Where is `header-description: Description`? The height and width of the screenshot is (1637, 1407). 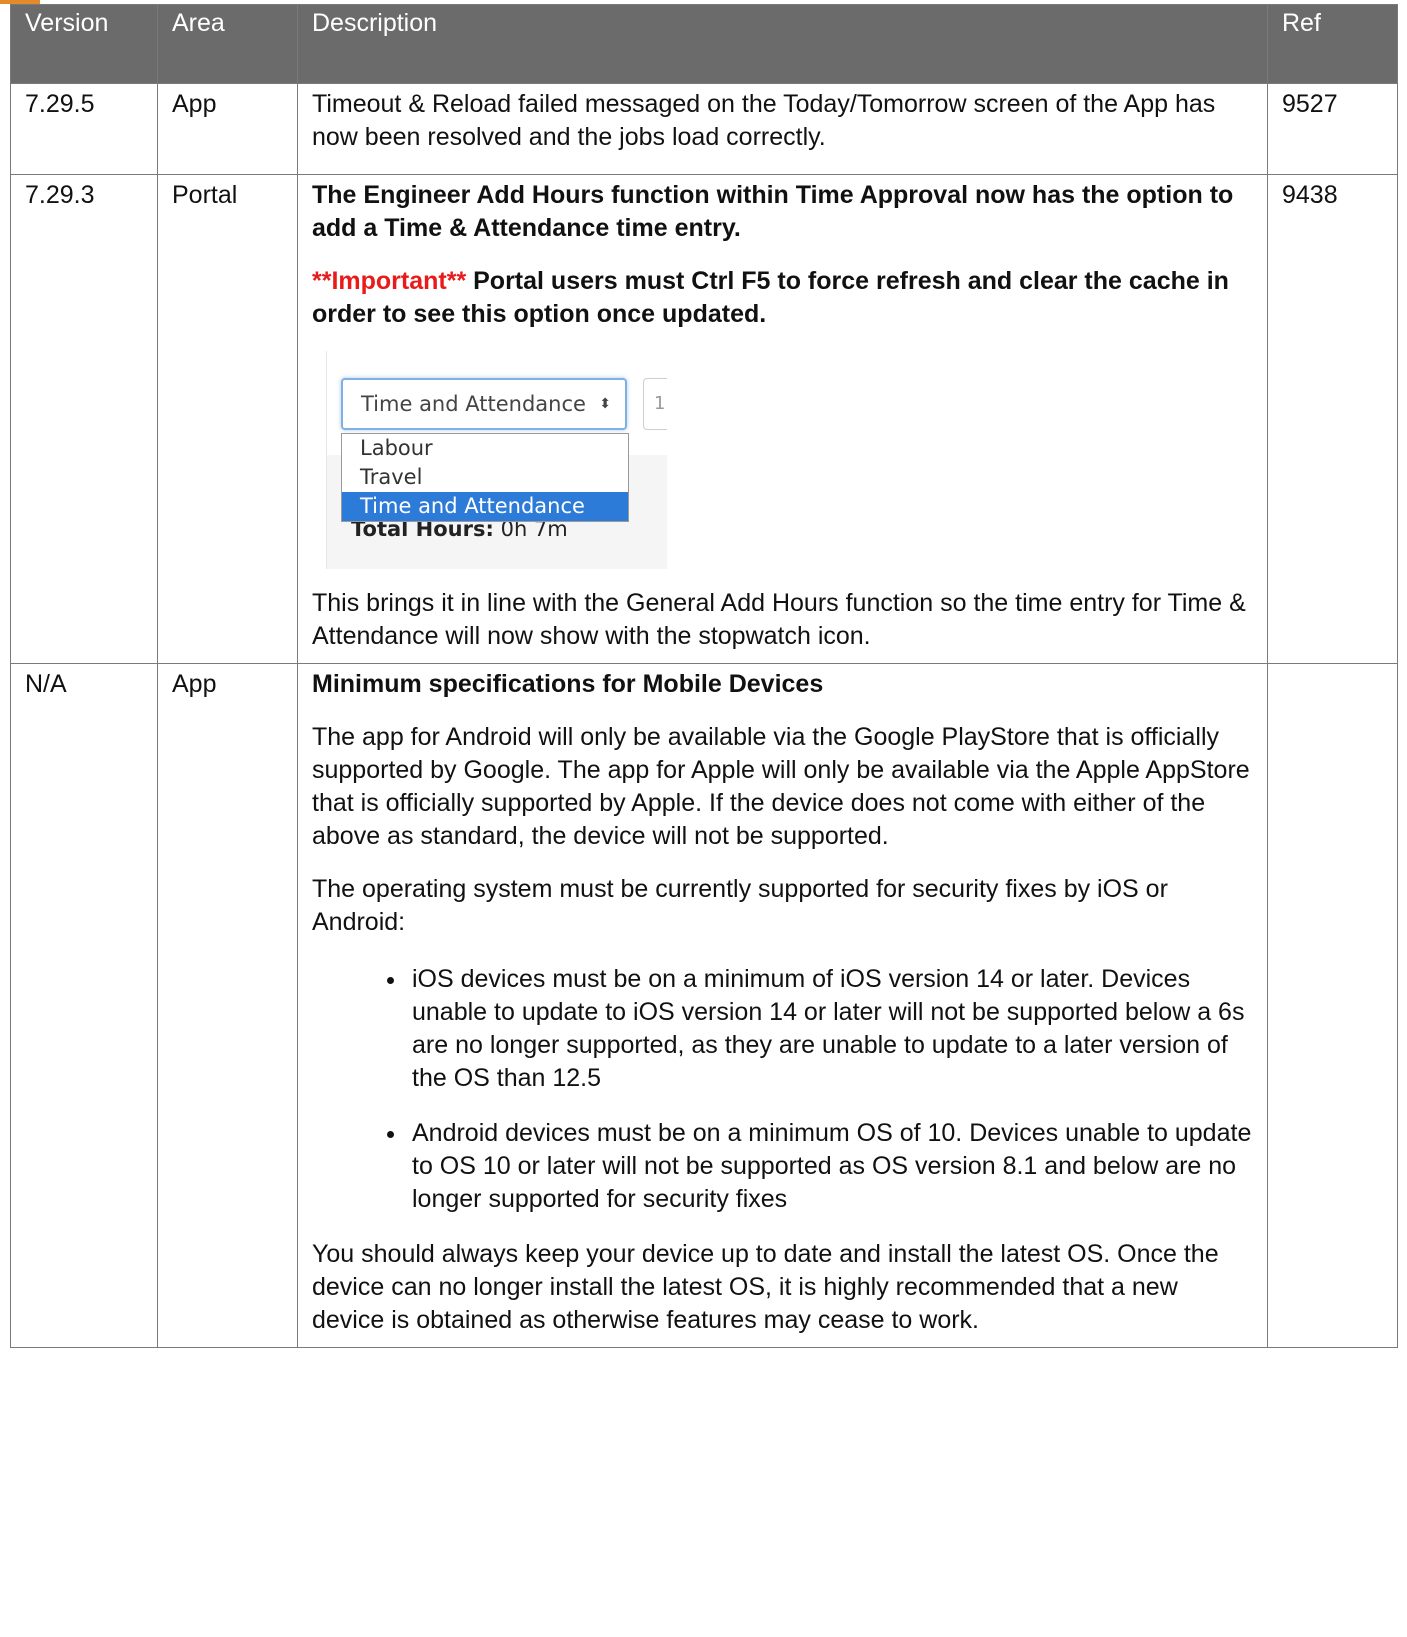 header-description: Description is located at coordinates (782, 44).